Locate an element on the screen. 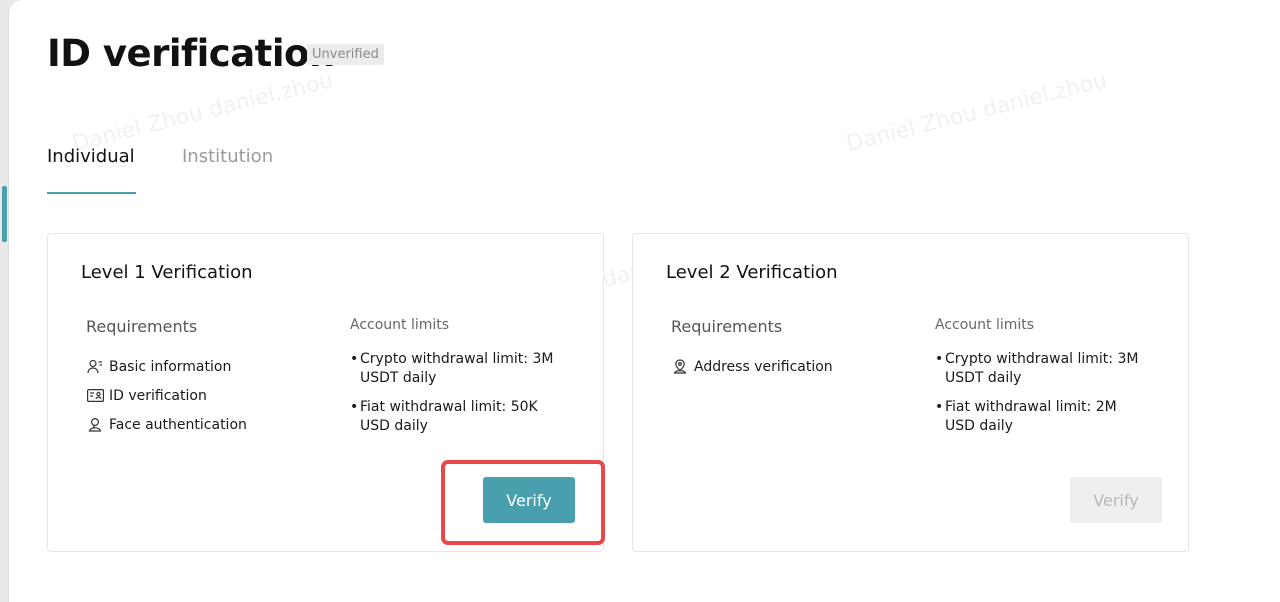  user-info-icon is located at coordinates (95, 367).